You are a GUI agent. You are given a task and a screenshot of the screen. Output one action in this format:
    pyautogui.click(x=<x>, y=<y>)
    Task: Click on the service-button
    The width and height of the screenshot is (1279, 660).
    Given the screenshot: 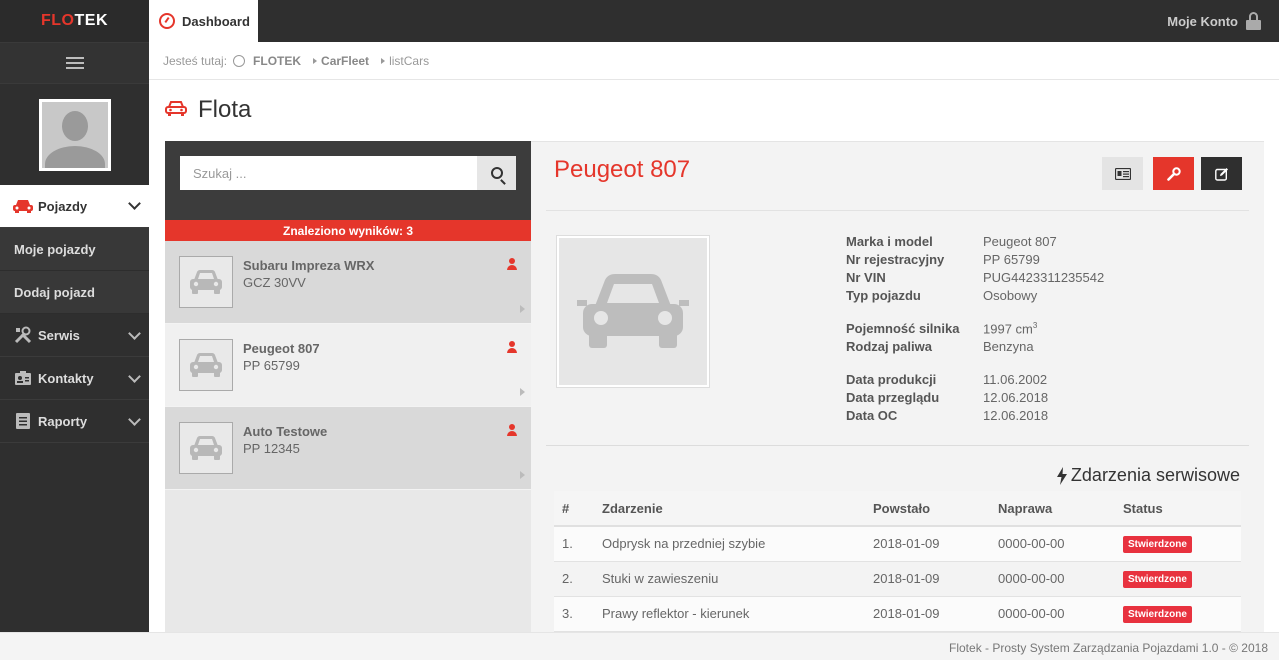 What is the action you would take?
    pyautogui.click(x=1173, y=173)
    